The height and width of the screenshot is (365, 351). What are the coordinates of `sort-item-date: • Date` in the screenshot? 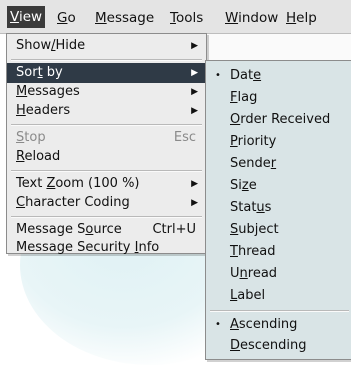 It's located at (278, 76).